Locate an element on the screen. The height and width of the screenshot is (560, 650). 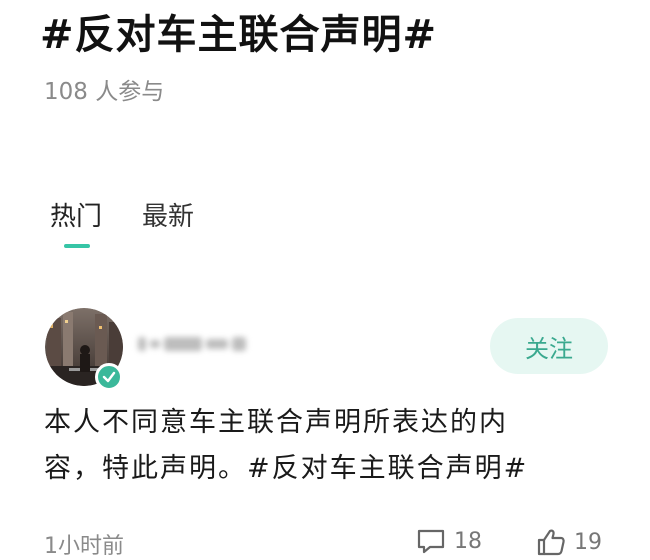
tab-hot: 热门 is located at coordinates (76, 214).